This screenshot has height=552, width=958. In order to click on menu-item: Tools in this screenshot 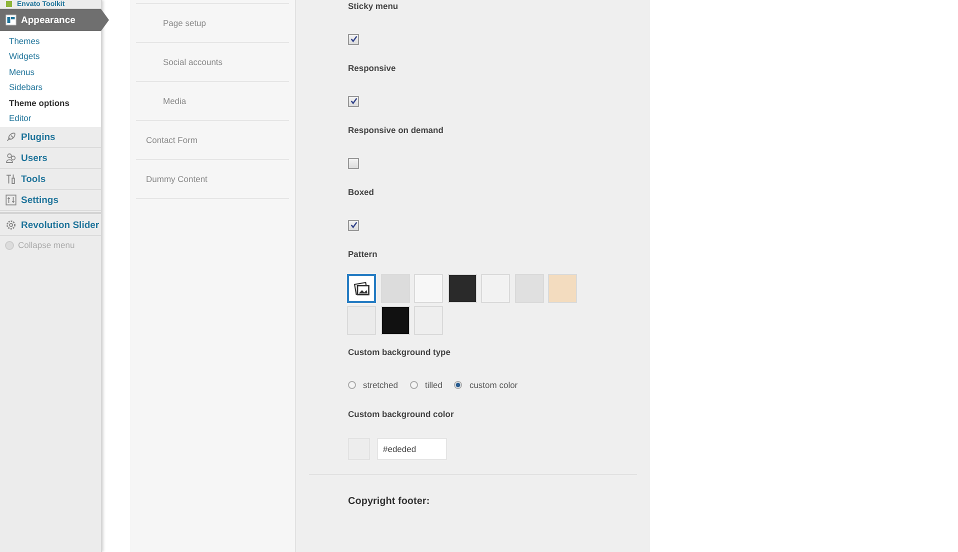, I will do `click(50, 179)`.